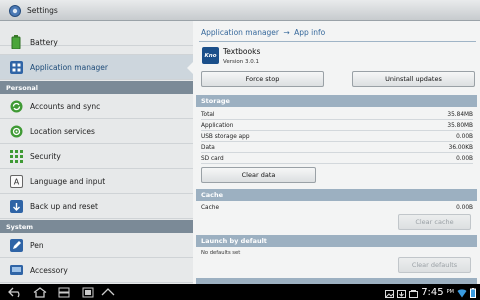  What do you see at coordinates (16, 292) in the screenshot?
I see `back-icon` at bounding box center [16, 292].